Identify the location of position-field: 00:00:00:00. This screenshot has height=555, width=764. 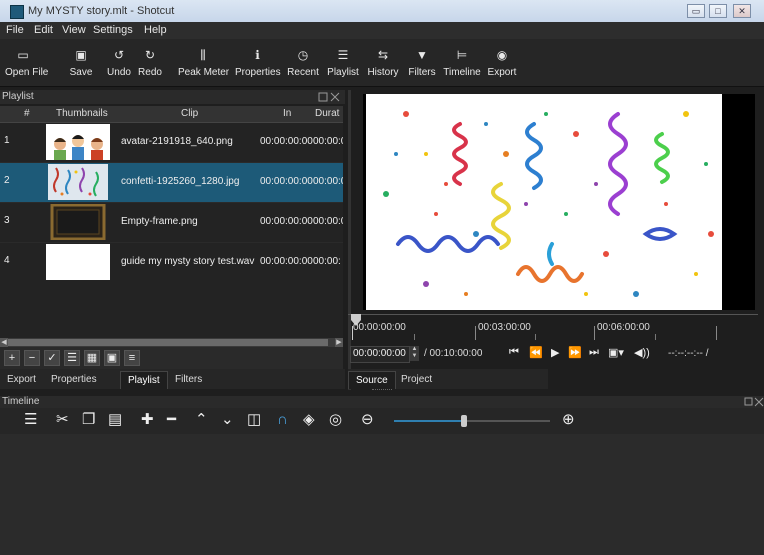
(380, 354).